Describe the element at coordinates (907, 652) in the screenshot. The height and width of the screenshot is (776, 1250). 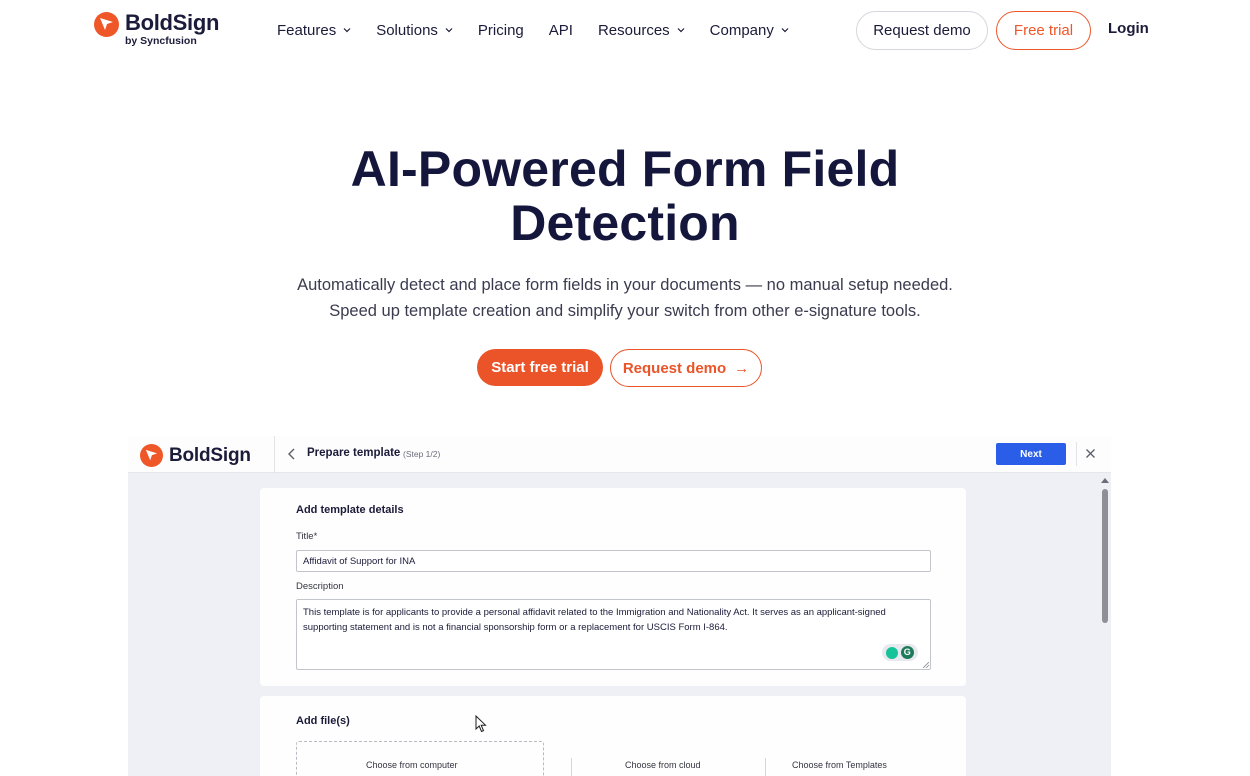
I see `grammarly-icon: G` at that location.